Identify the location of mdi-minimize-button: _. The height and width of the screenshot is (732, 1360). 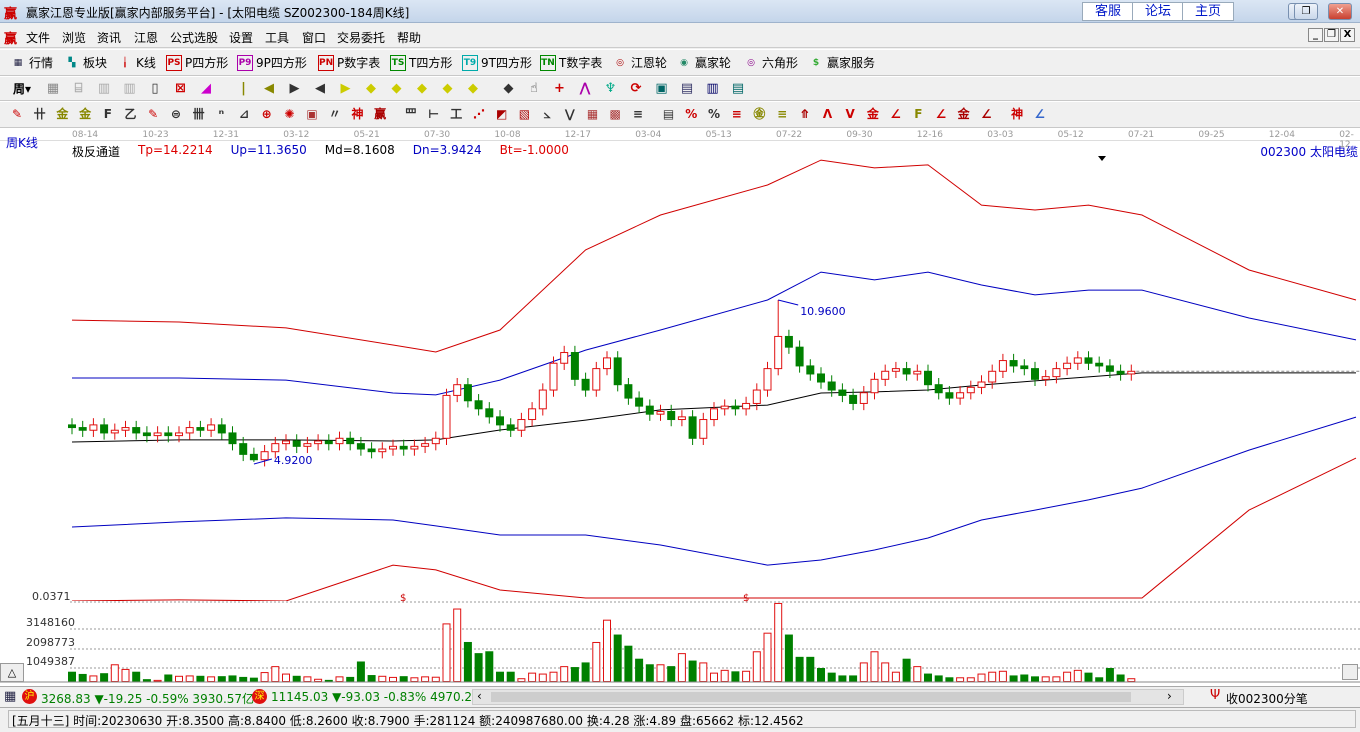
(1315, 35).